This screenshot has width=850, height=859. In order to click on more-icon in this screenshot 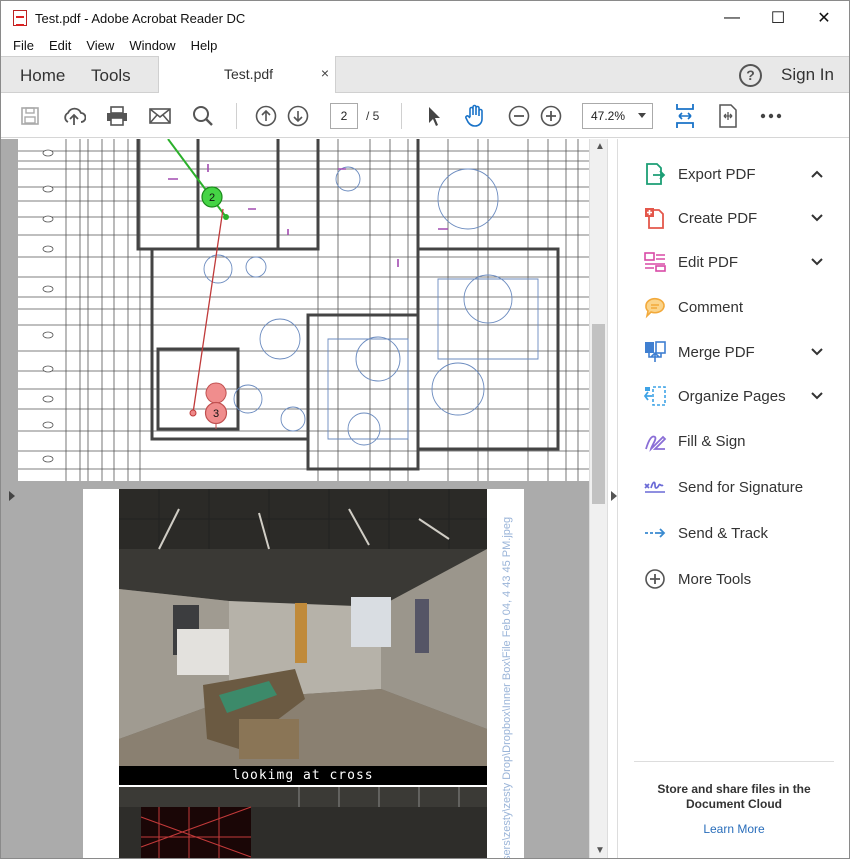, I will do `click(771, 116)`.